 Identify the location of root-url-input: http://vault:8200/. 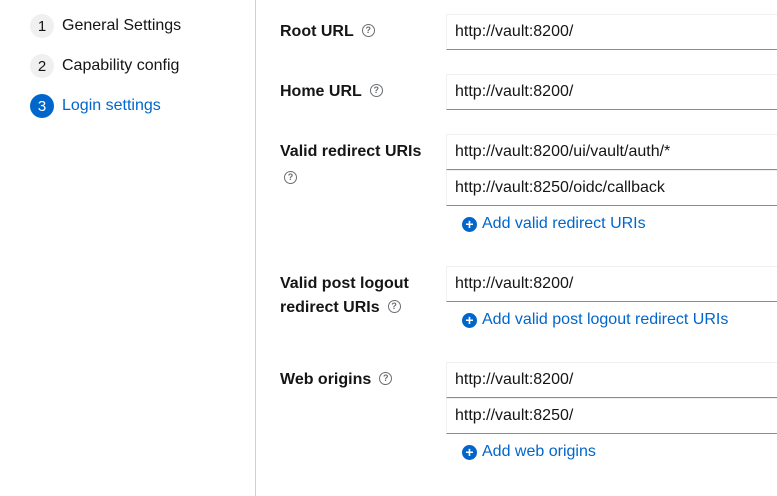
(611, 32).